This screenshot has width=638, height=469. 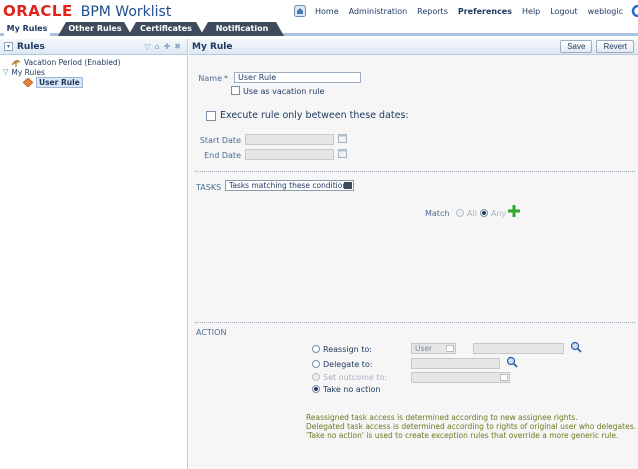 I want to click on reassign-user-input, so click(x=518, y=348).